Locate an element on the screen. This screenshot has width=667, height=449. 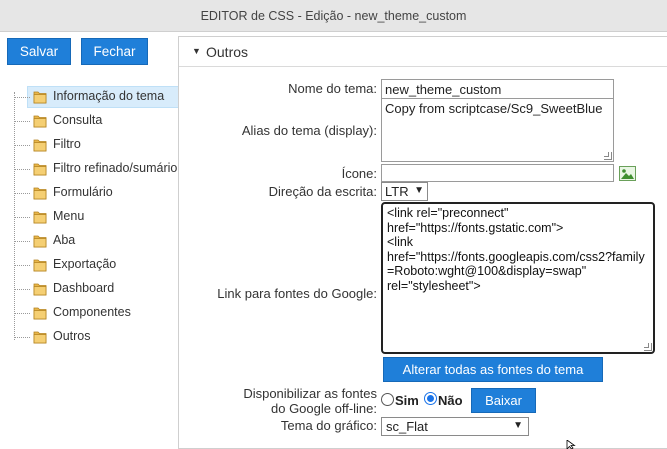
sidebar-item-label: Menu is located at coordinates (69, 216).